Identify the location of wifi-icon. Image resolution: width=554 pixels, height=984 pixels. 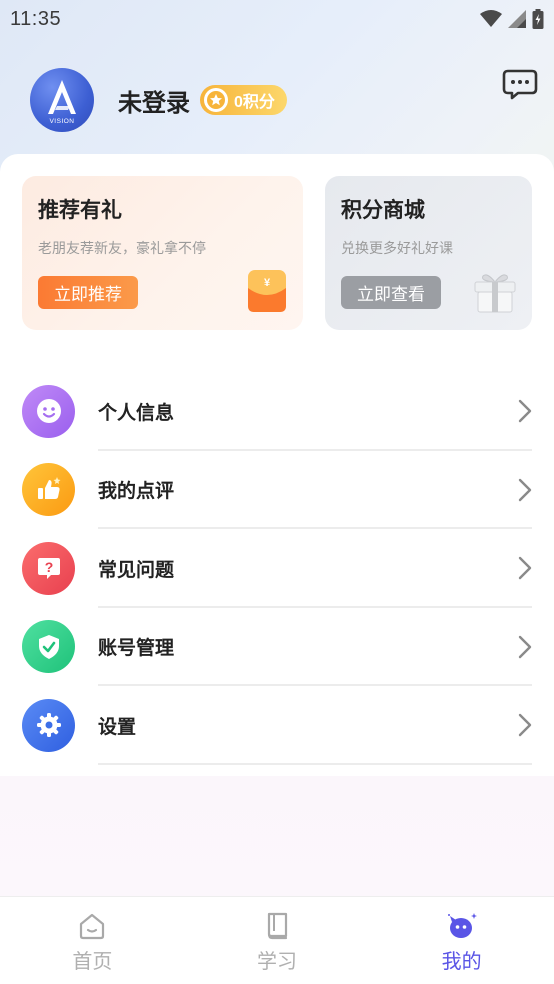
(491, 18).